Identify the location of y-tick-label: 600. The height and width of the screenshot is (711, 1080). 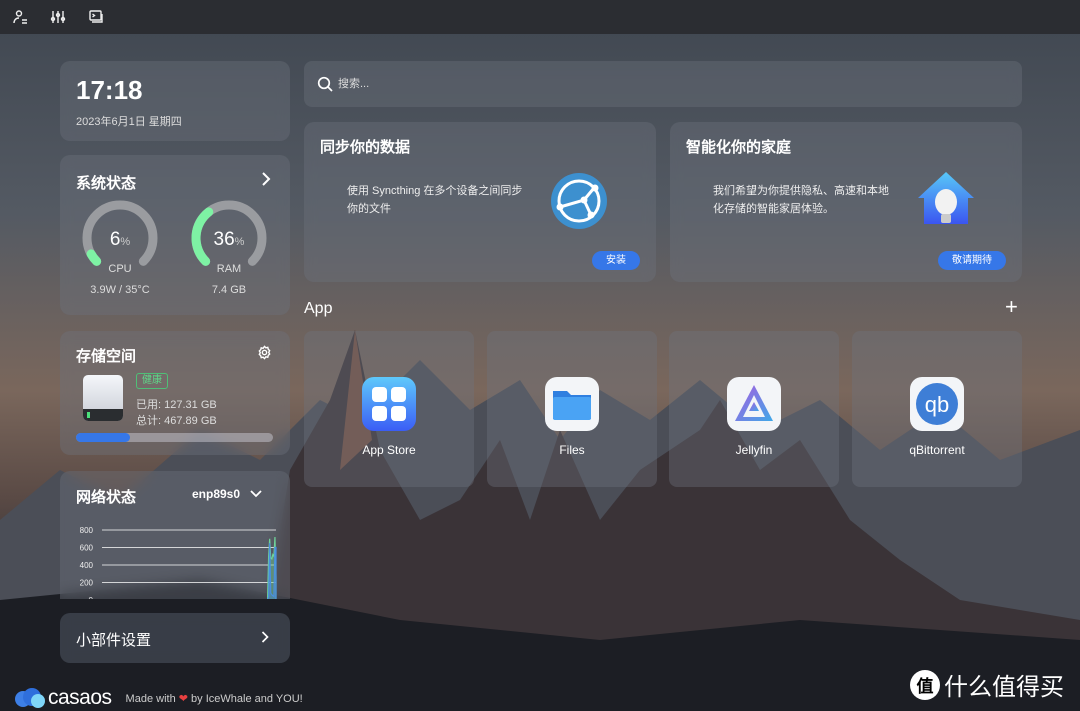
(87, 548).